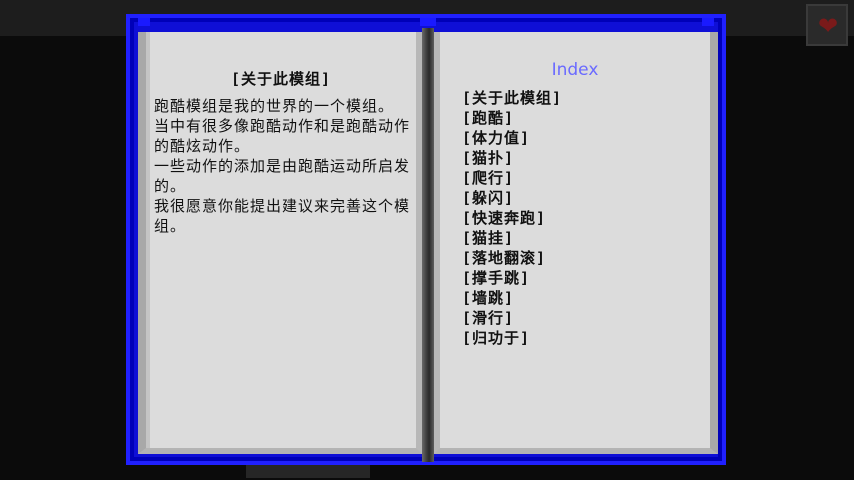  I want to click on book-spine-top, so click(428, 22).